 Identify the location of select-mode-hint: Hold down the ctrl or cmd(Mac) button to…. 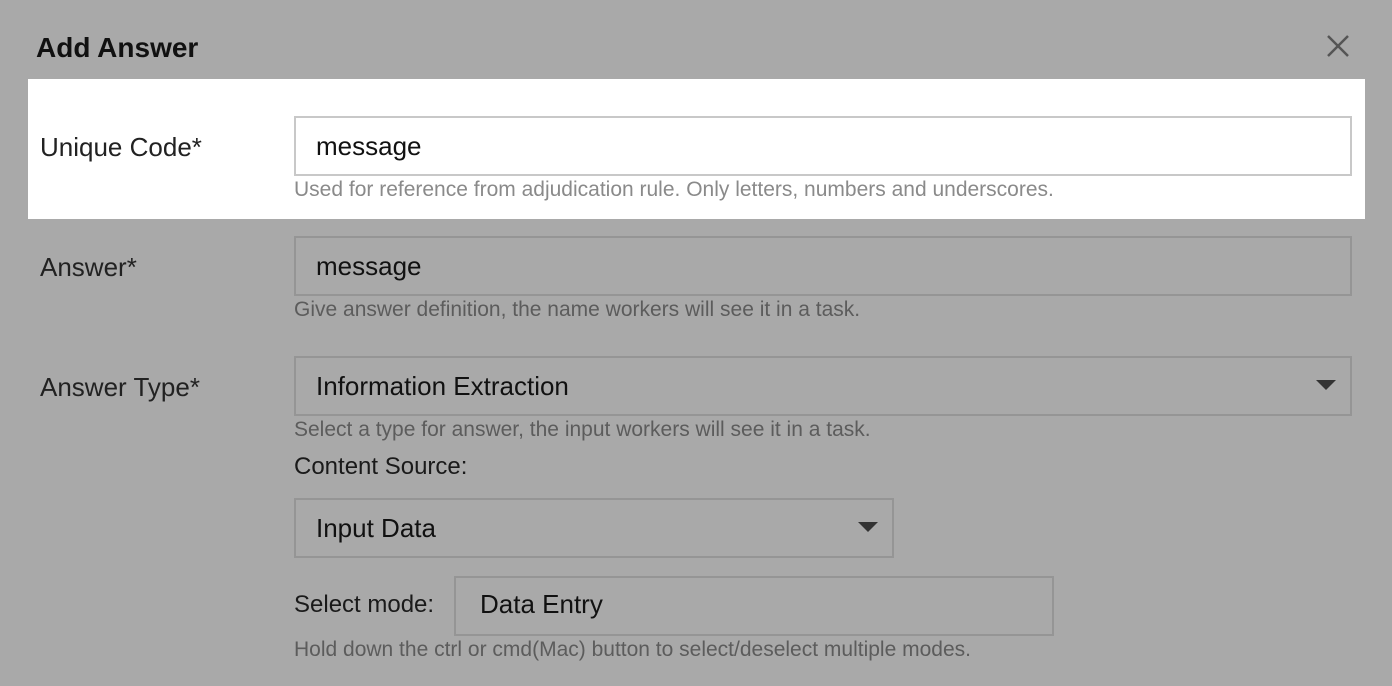
(632, 649).